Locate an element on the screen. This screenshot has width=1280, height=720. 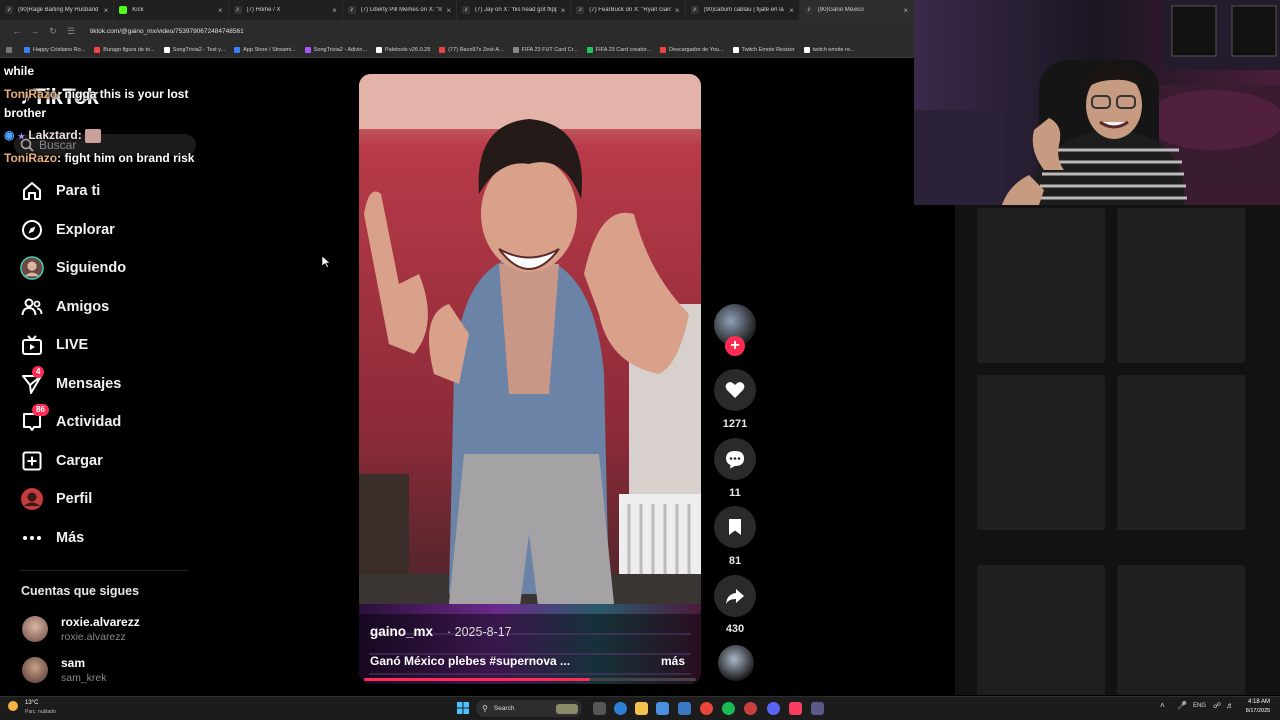
reload-icon: ↻ is located at coordinates (53, 31).